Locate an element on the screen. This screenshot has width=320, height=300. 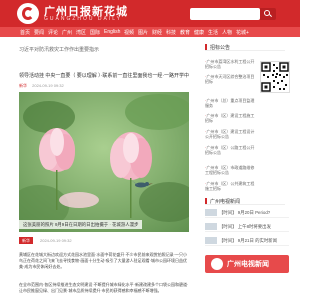
article-headline: 习近平对防汛救灾工作作出重要指示 is located at coordinates (59, 49).